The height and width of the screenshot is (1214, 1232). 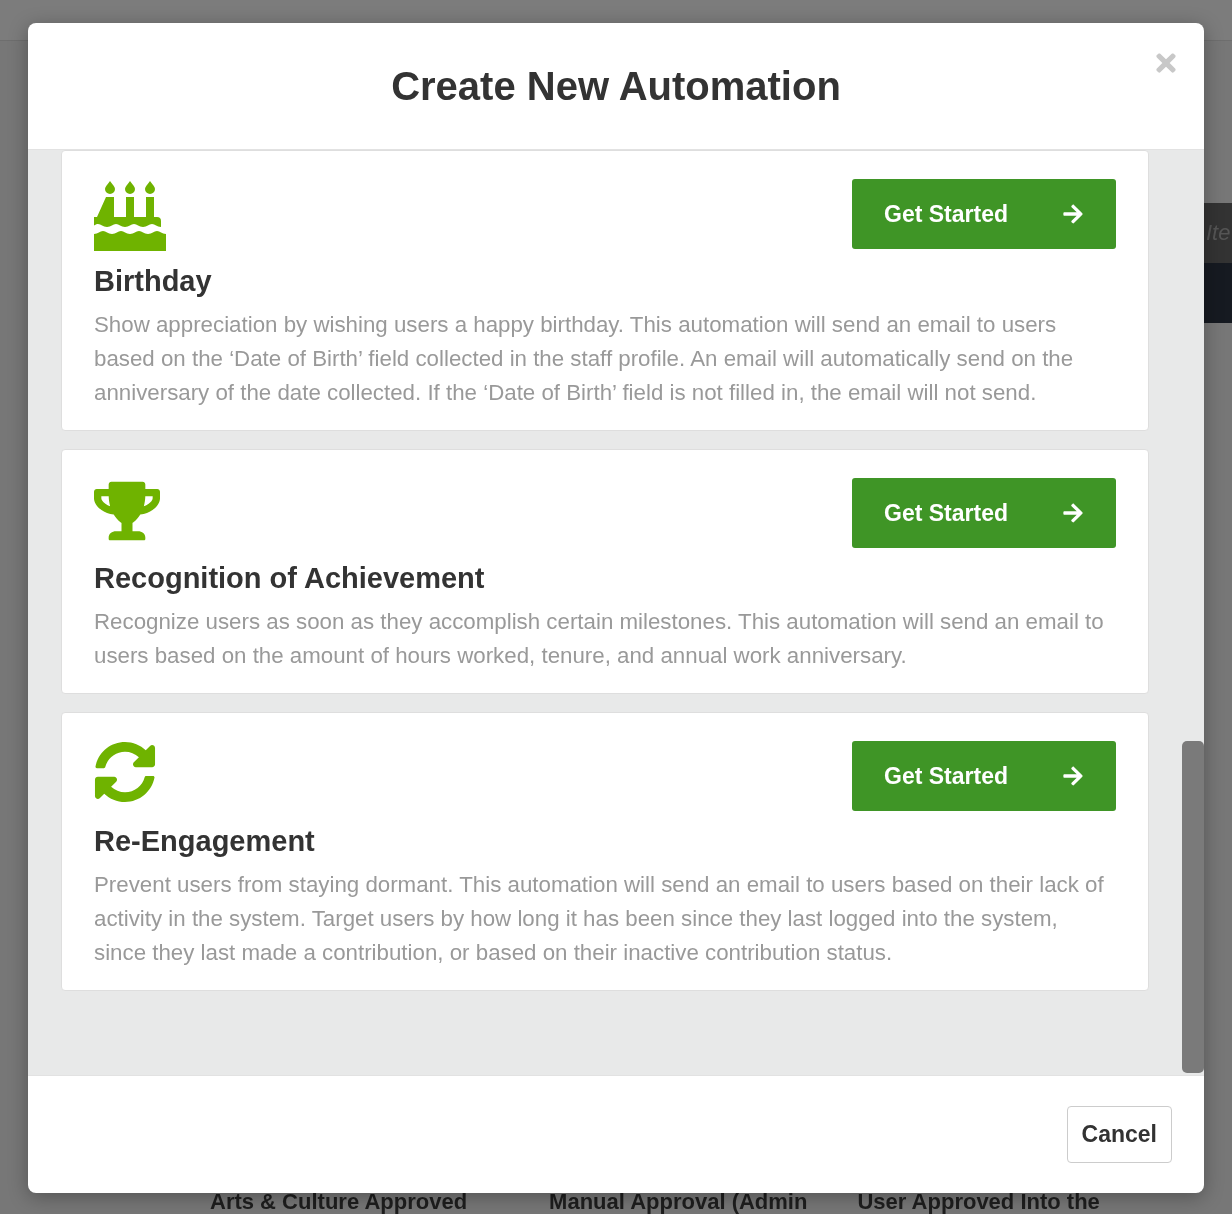 What do you see at coordinates (616, 86) in the screenshot?
I see `modal-title: Create New Automation` at bounding box center [616, 86].